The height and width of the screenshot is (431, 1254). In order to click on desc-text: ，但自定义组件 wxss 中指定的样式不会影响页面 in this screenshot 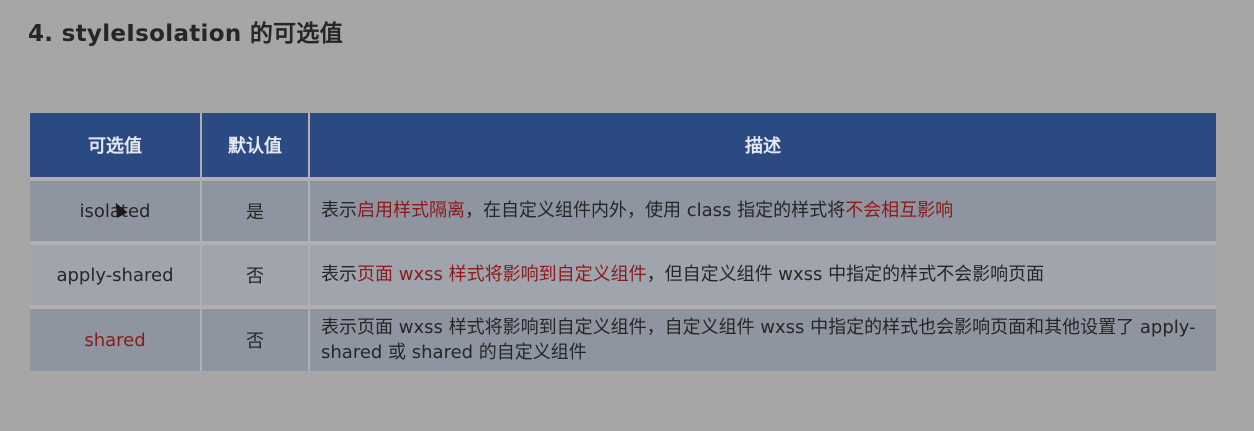, I will do `click(845, 275)`.